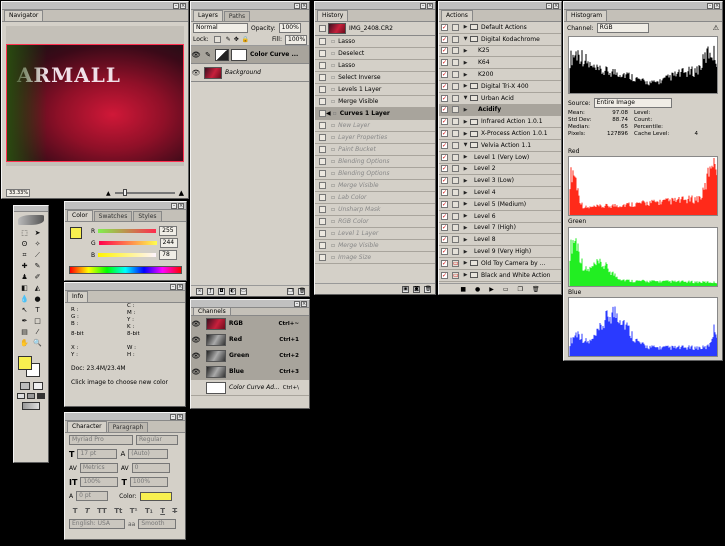 The width and height of the screenshot is (725, 546). What do you see at coordinates (212, 311) in the screenshot?
I see `tab-channels: Channels` at bounding box center [212, 311].